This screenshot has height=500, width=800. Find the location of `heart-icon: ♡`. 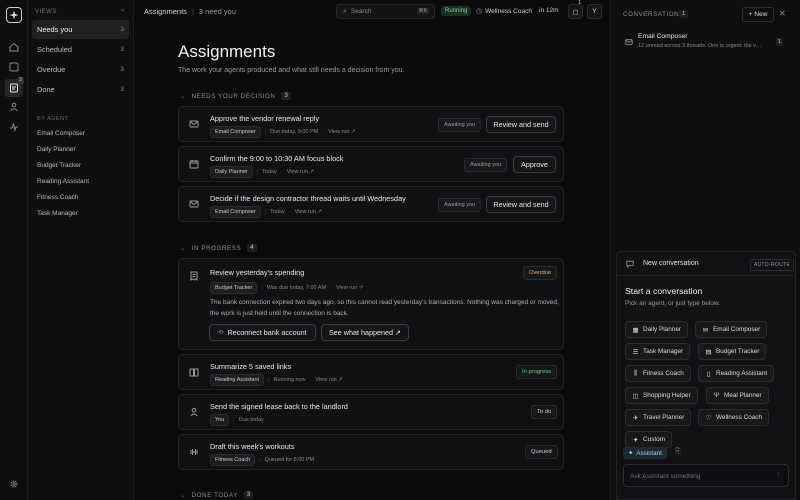

heart-icon: ♡ is located at coordinates (708, 418).